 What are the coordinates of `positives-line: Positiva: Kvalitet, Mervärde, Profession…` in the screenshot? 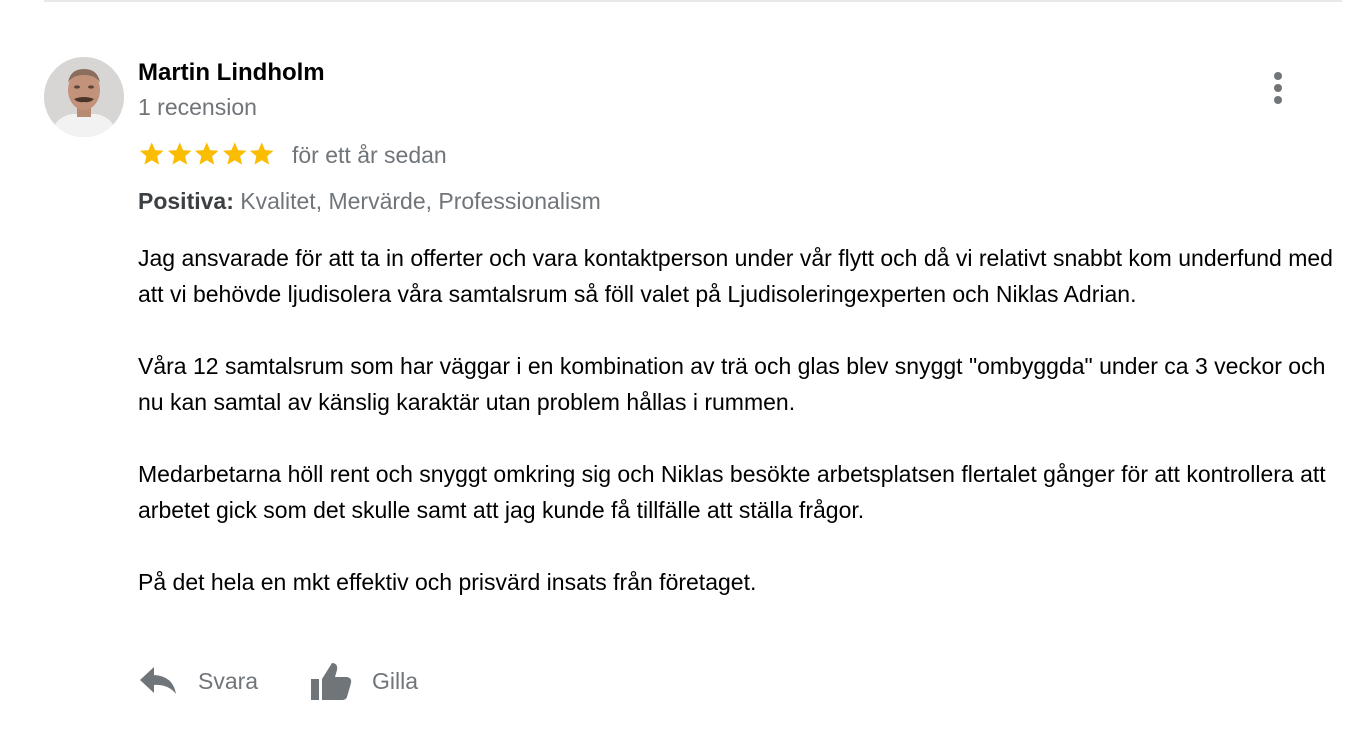 It's located at (369, 201).